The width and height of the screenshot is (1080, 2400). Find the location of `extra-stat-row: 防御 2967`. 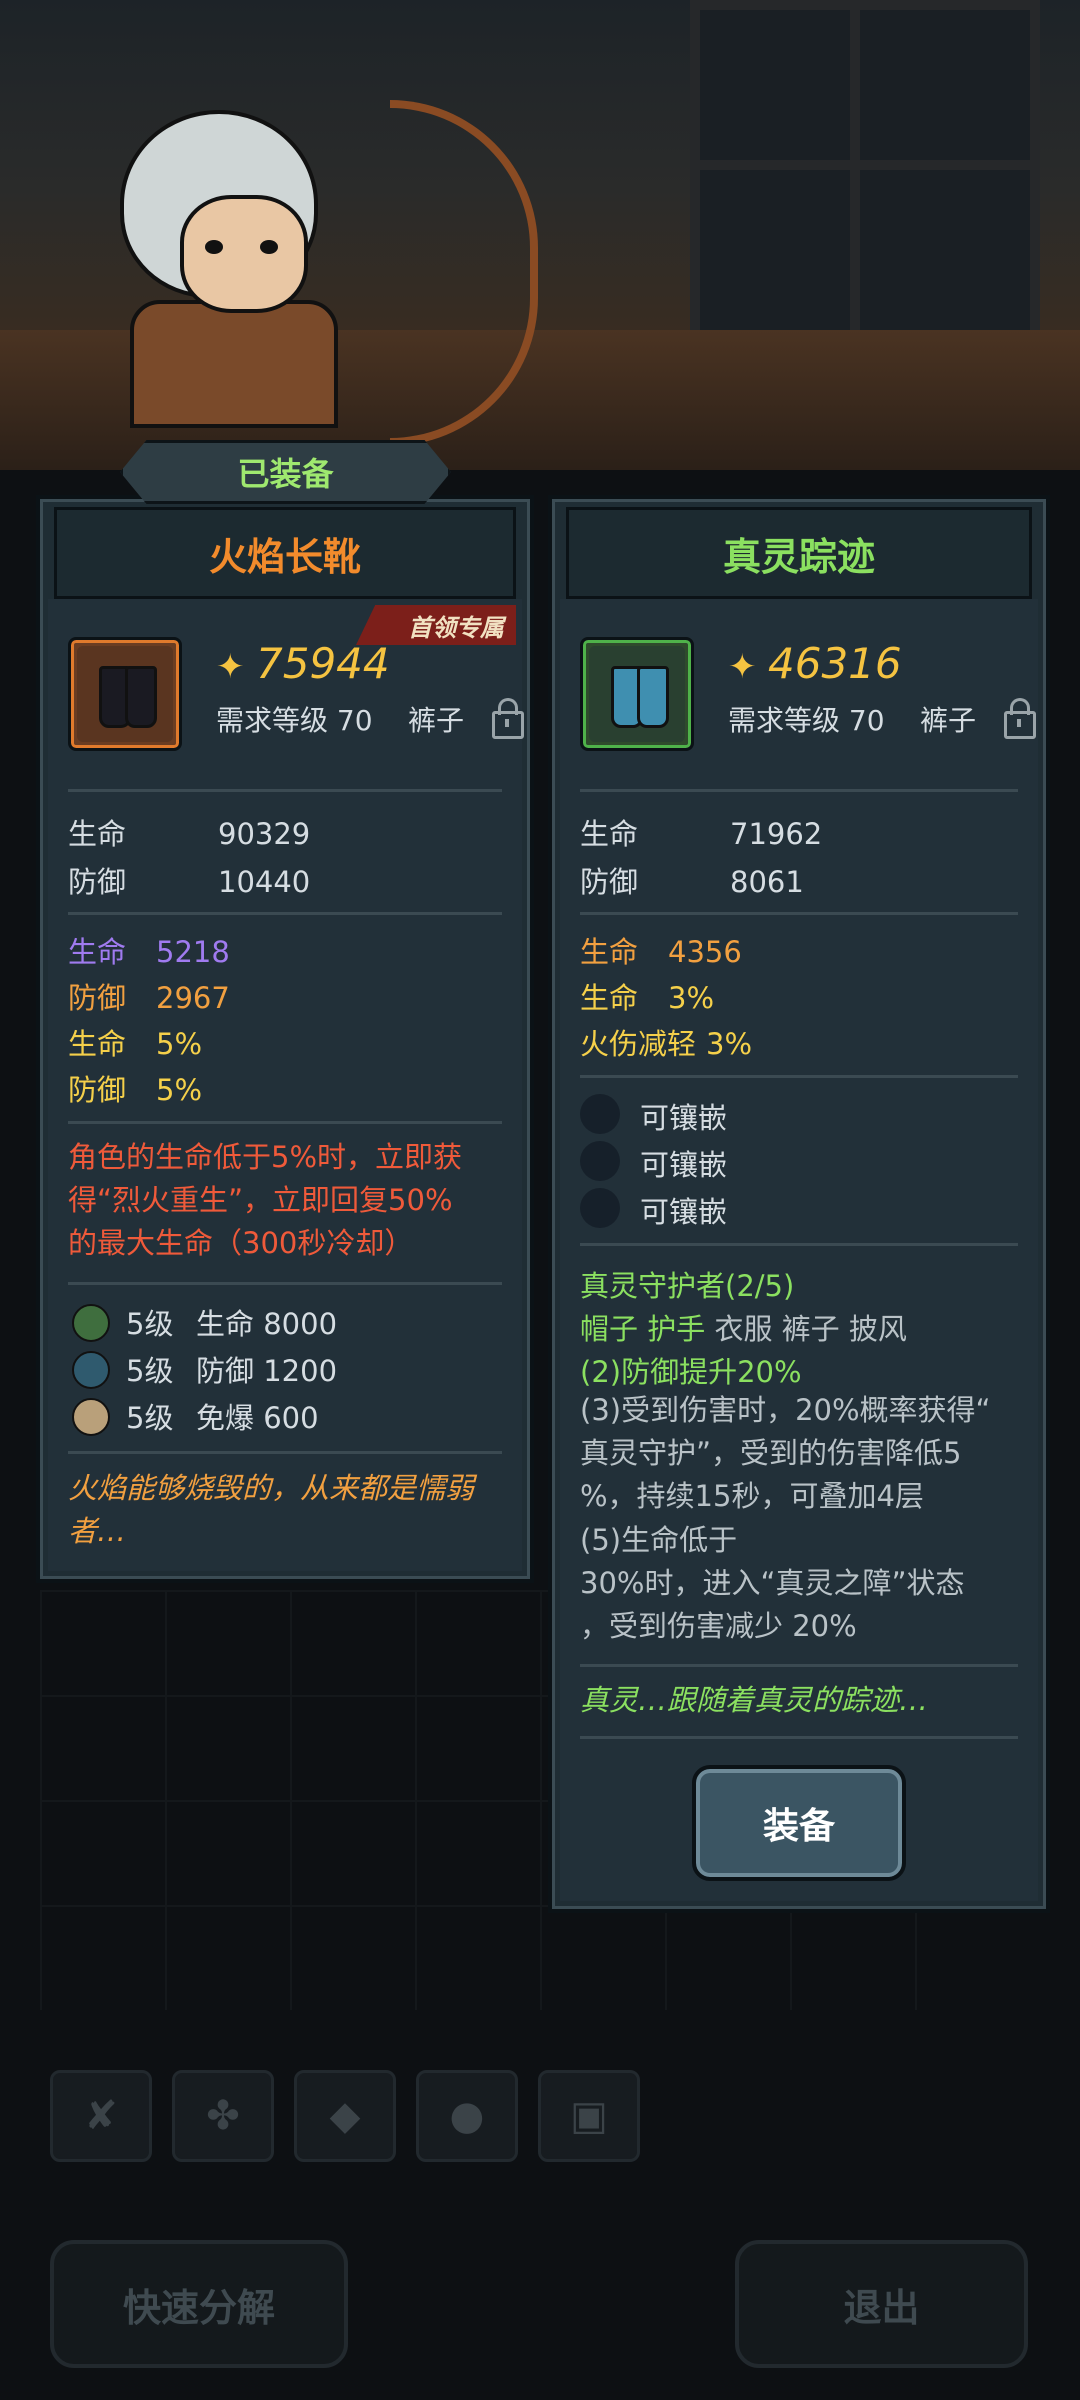

extra-stat-row: 防御 2967 is located at coordinates (149, 998).